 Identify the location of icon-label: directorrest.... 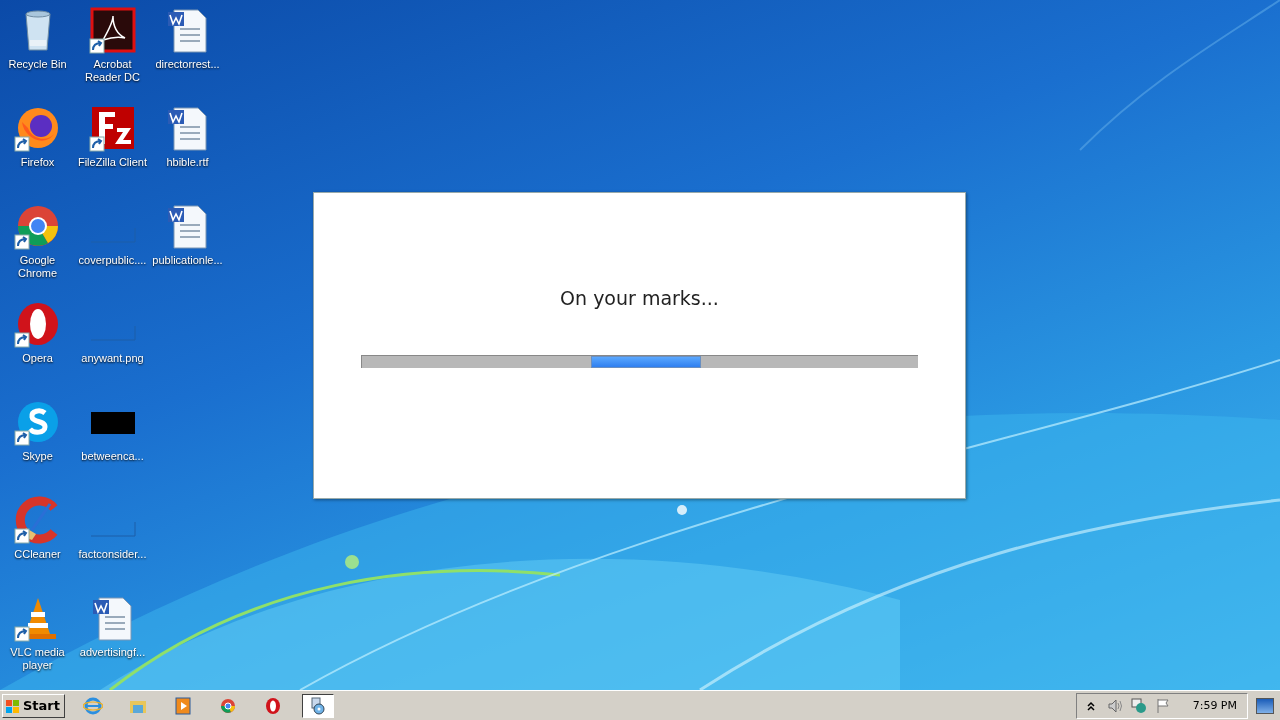
(187, 64).